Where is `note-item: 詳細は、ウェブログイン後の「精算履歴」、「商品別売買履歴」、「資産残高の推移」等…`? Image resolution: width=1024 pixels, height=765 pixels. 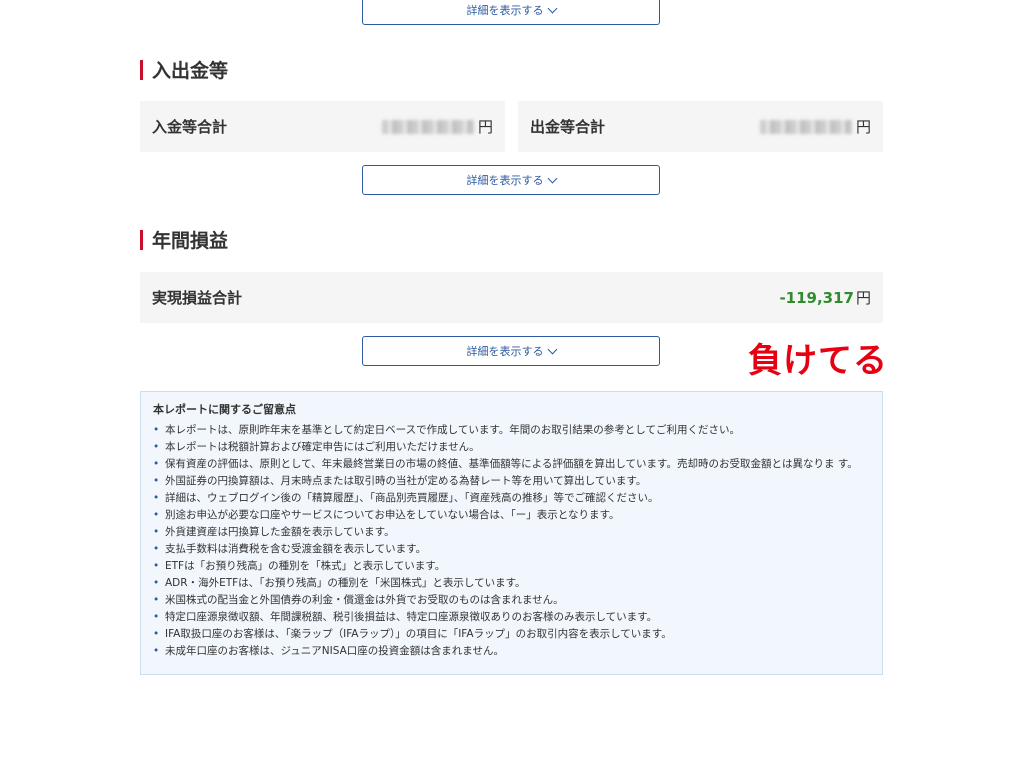 note-item: 詳細は、ウェブログイン後の「精算履歴」、「商品別売買履歴」、「資産残高の推移」等… is located at coordinates (511, 498).